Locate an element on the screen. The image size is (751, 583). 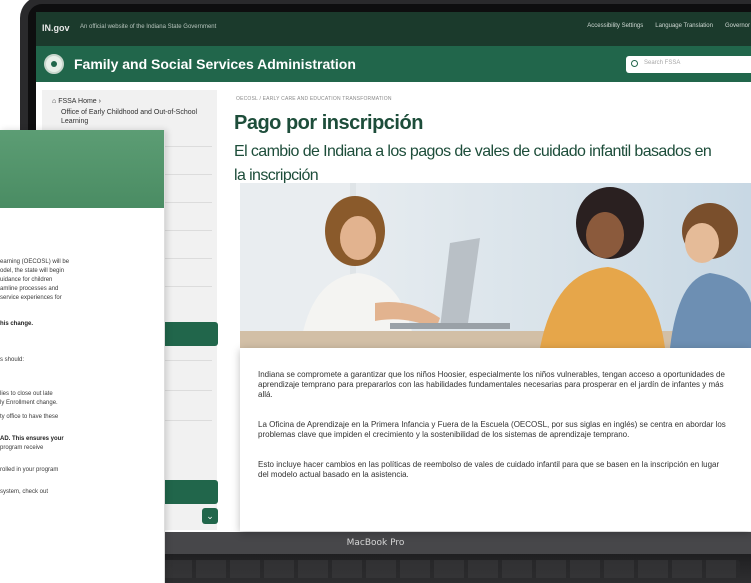
panel-header is located at coordinates (82, 169).